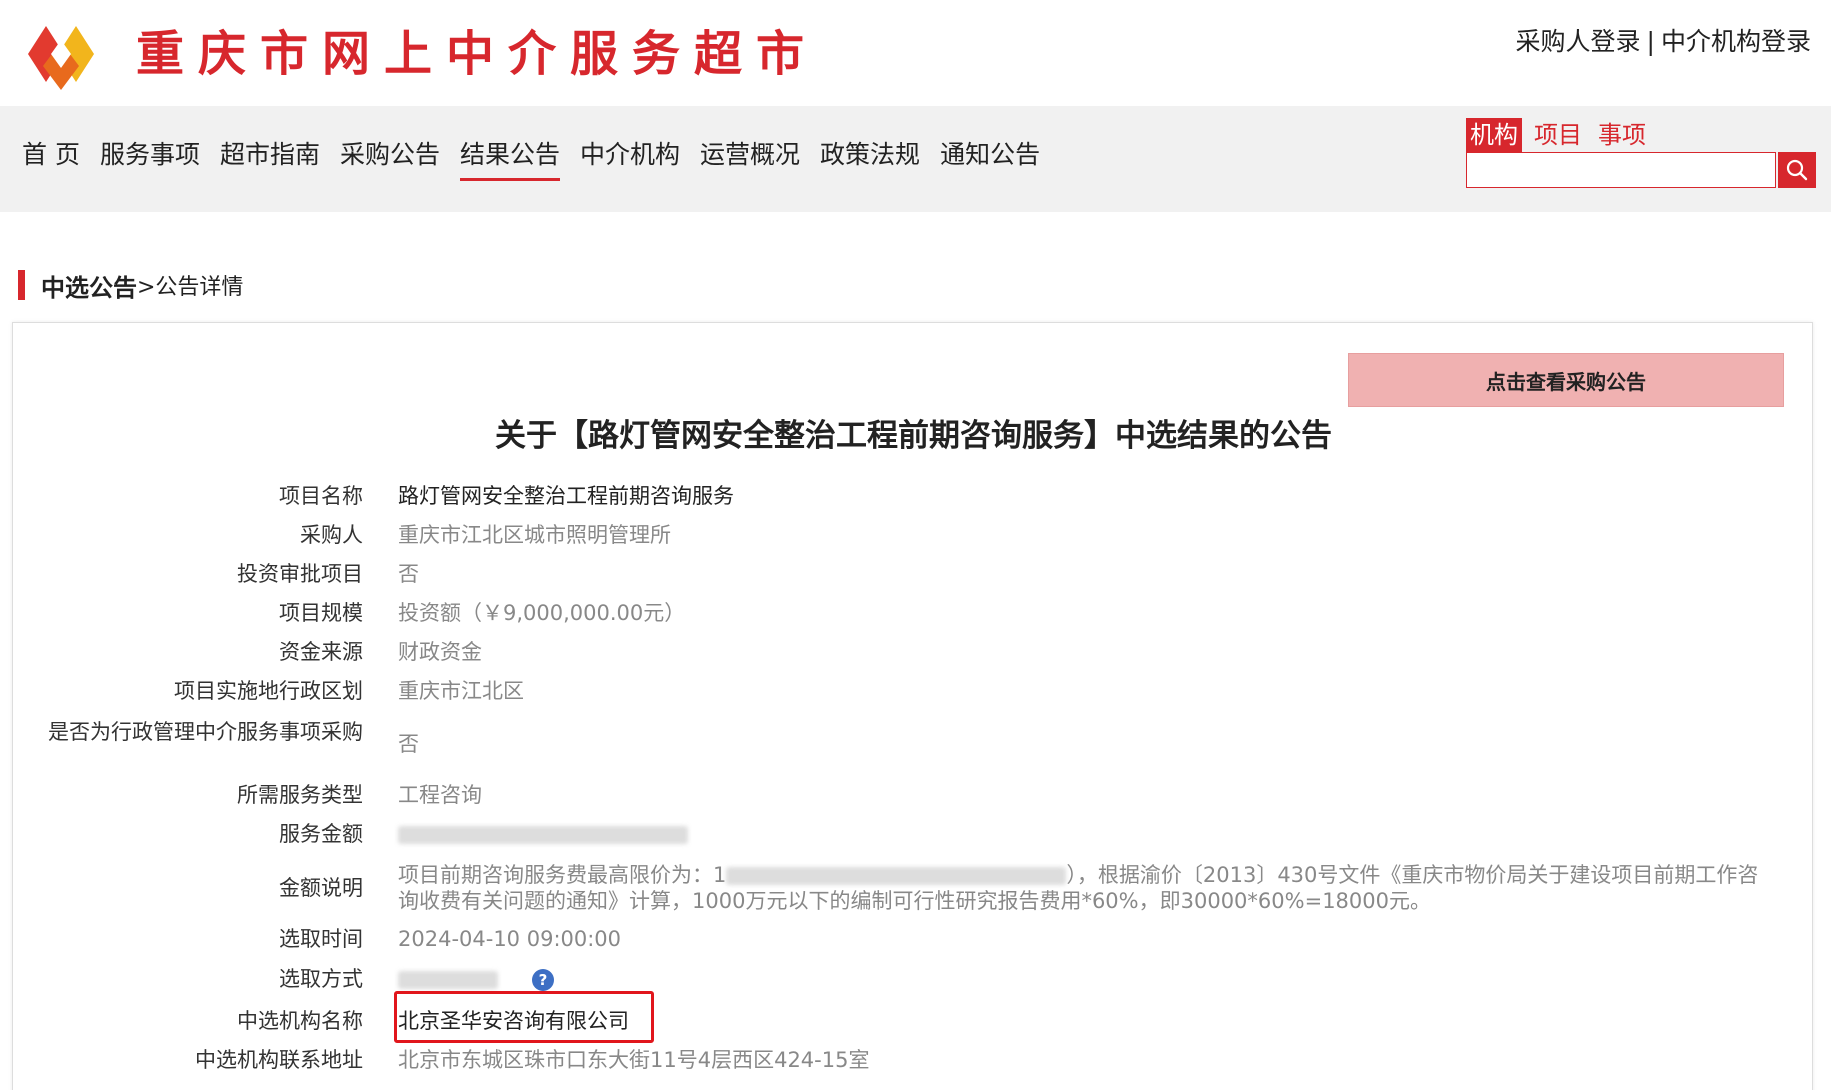  I want to click on field-value-redacted: ?, so click(476, 979).